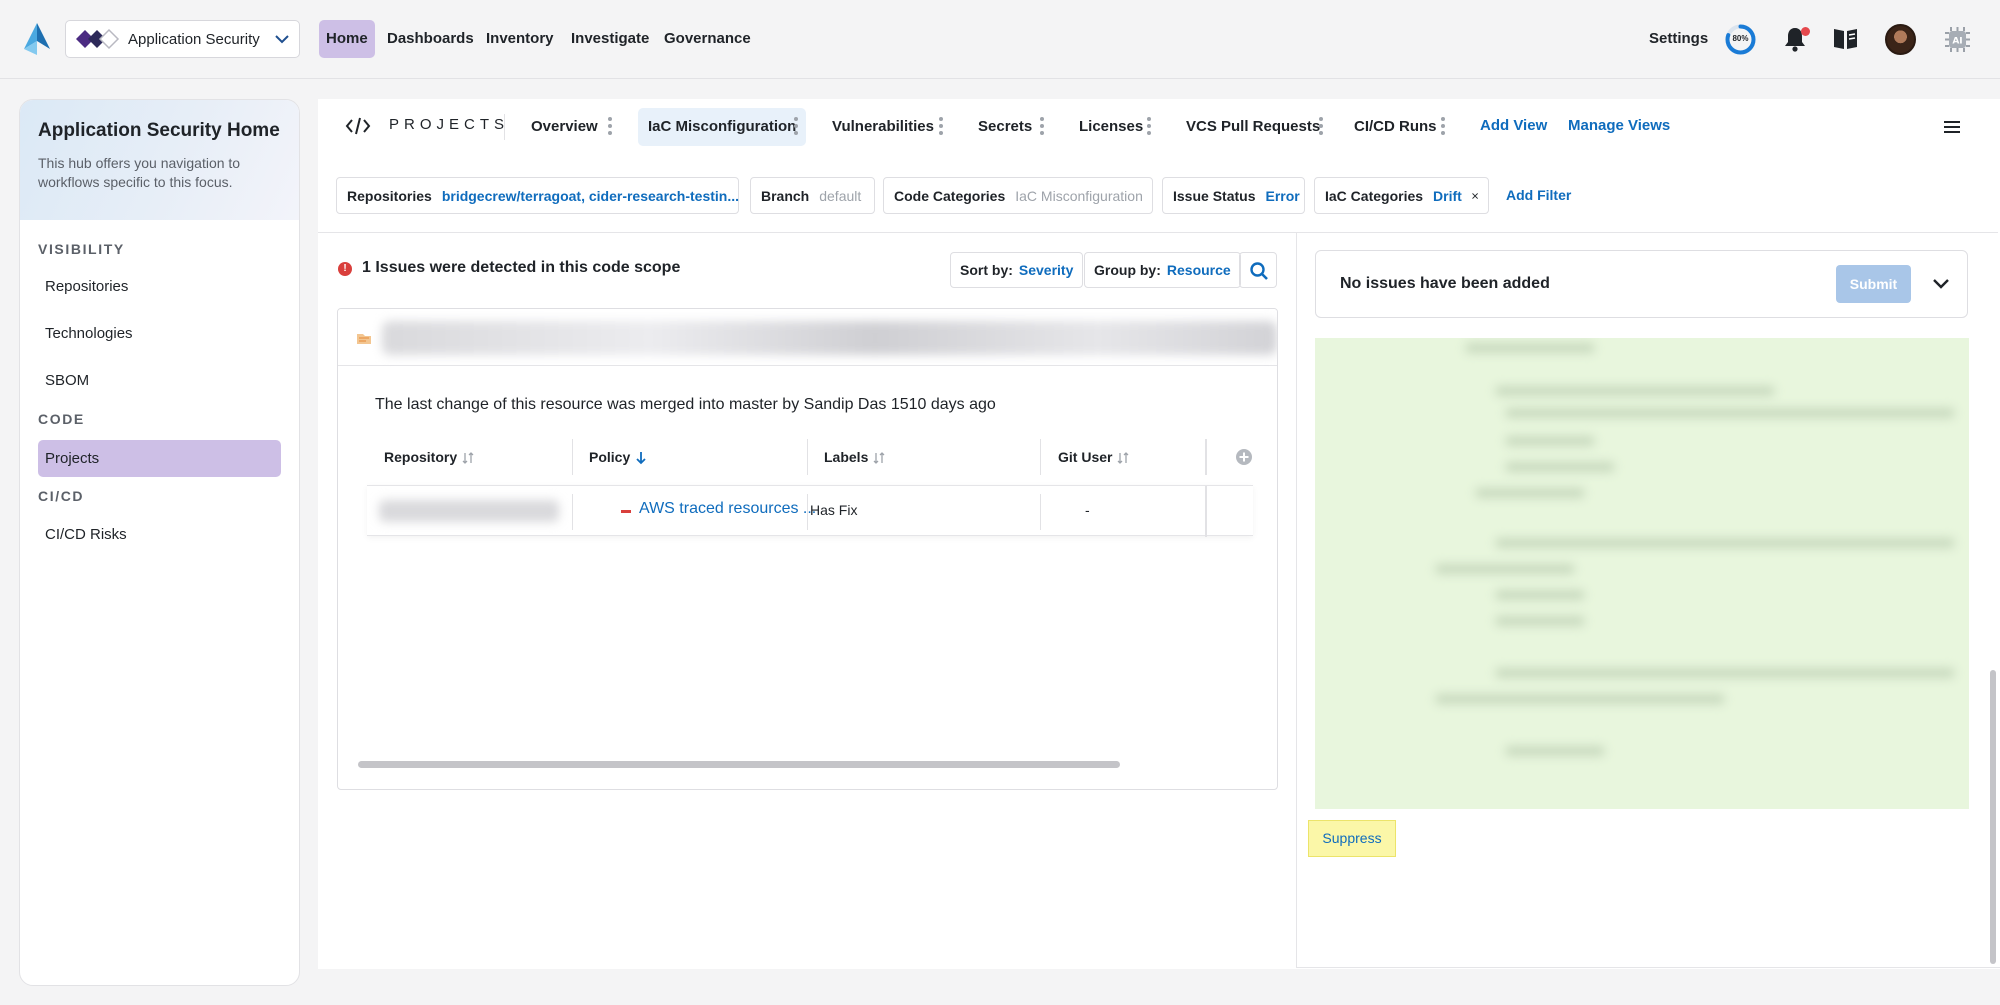 Image resolution: width=2000 pixels, height=1005 pixels. I want to click on table-row: AWS traced resources ... Has Fix -, so click(810, 511).